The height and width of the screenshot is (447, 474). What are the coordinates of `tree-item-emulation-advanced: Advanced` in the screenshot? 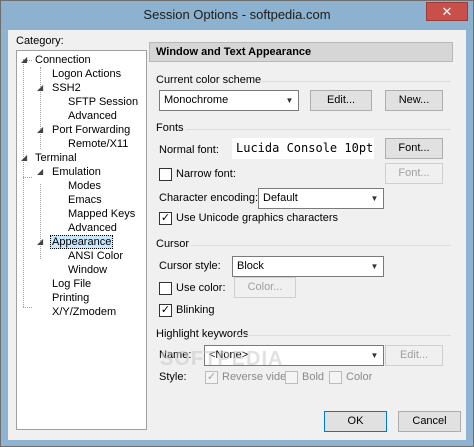 It's located at (92, 228).